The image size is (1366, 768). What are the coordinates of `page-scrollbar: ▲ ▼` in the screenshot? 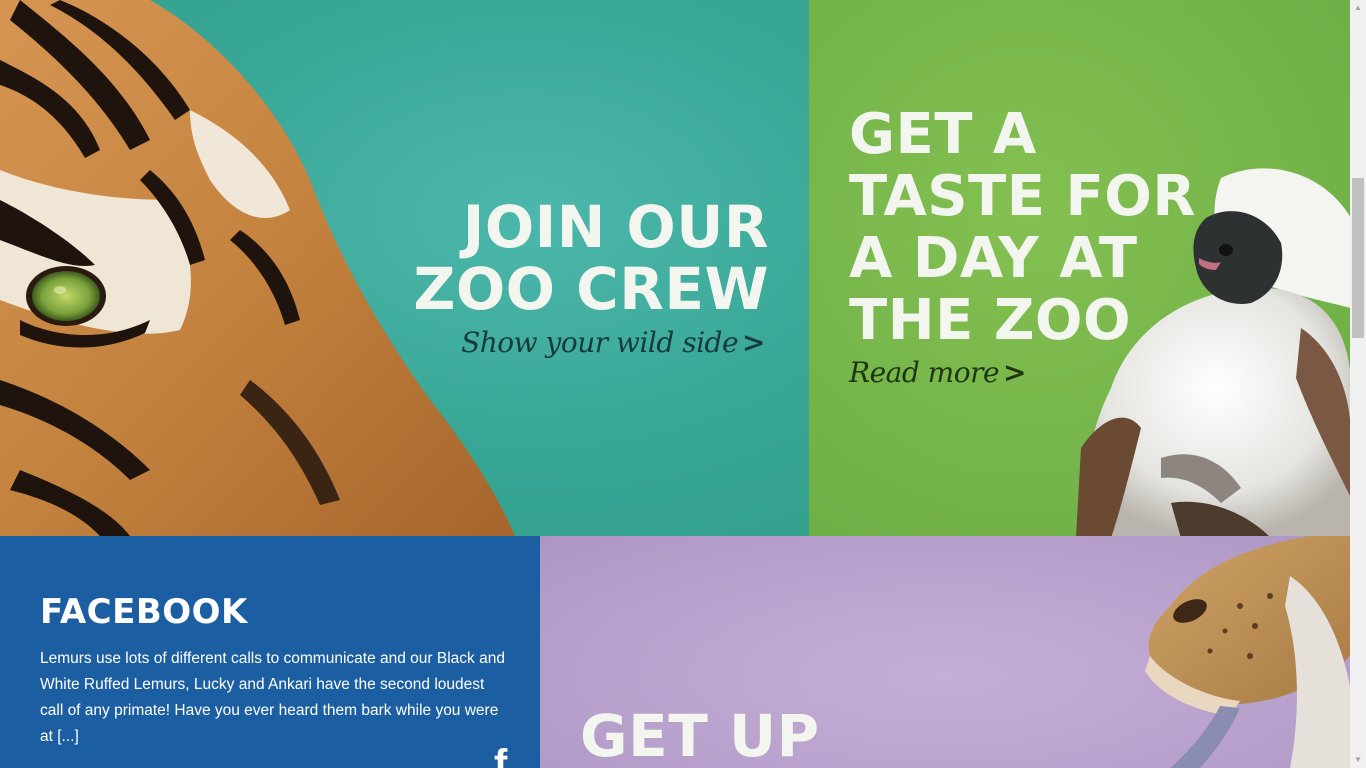 It's located at (1358, 384).